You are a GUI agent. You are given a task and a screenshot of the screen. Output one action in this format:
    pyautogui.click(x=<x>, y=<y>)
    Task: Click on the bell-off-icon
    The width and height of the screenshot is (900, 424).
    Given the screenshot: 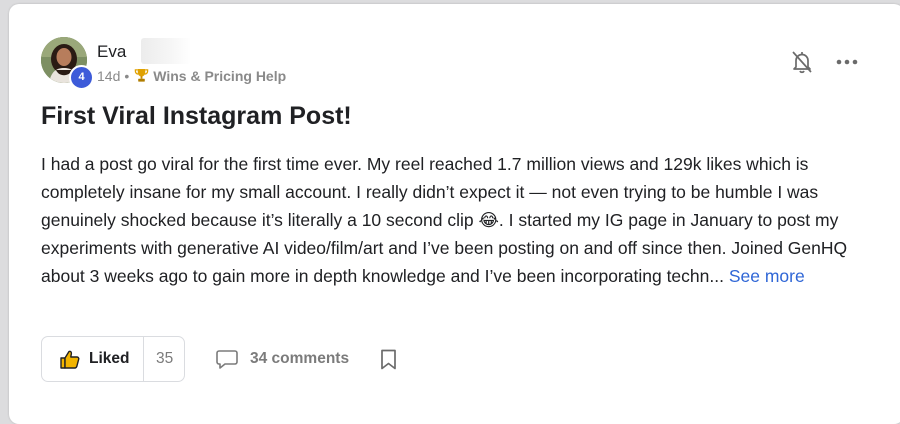 What is the action you would take?
    pyautogui.click(x=802, y=62)
    